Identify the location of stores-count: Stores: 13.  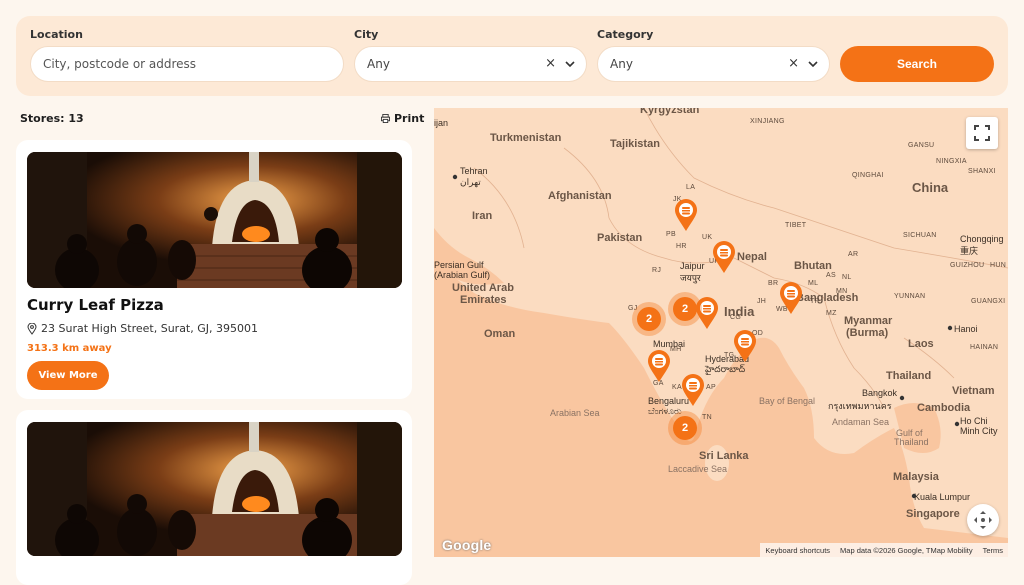
(52, 118).